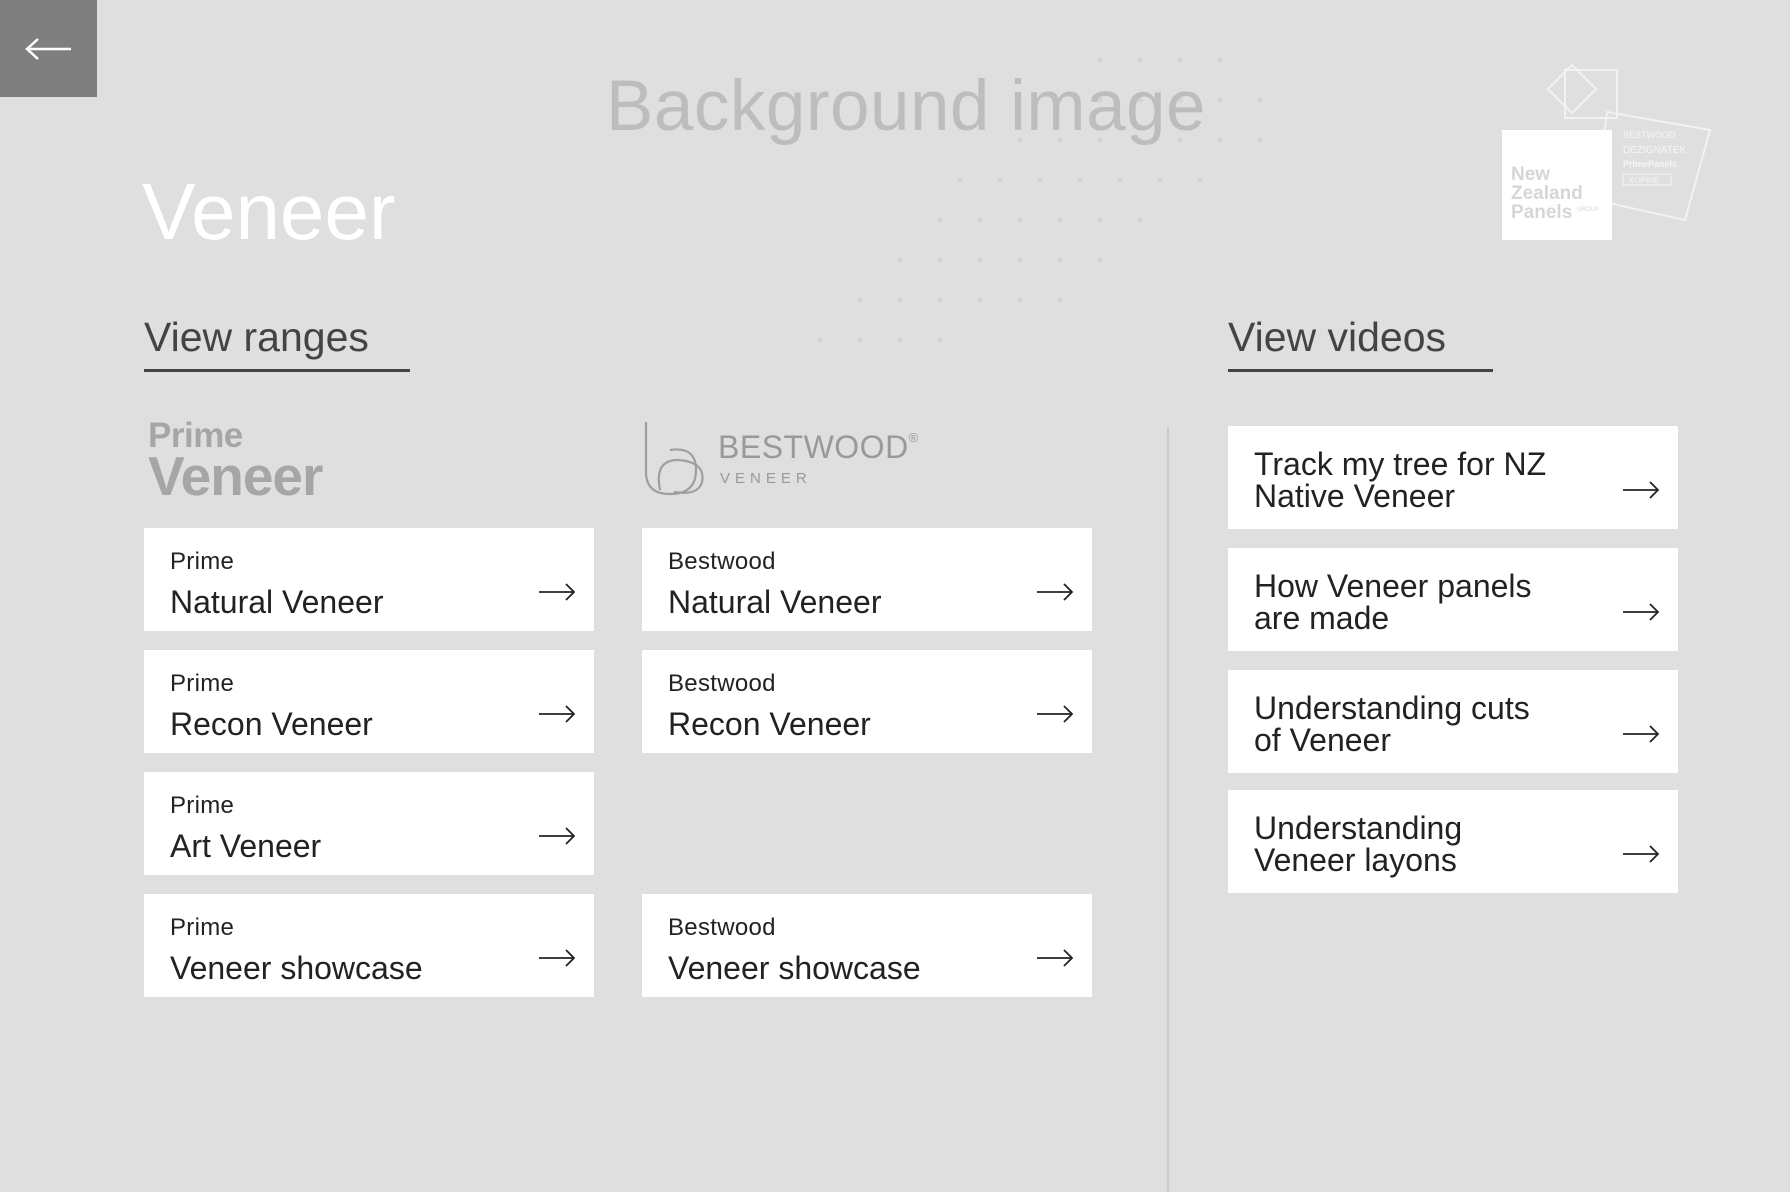 This screenshot has width=1790, height=1192. What do you see at coordinates (369, 823) in the screenshot?
I see `range-card-prime-art-veneer: Prime Art Veneer` at bounding box center [369, 823].